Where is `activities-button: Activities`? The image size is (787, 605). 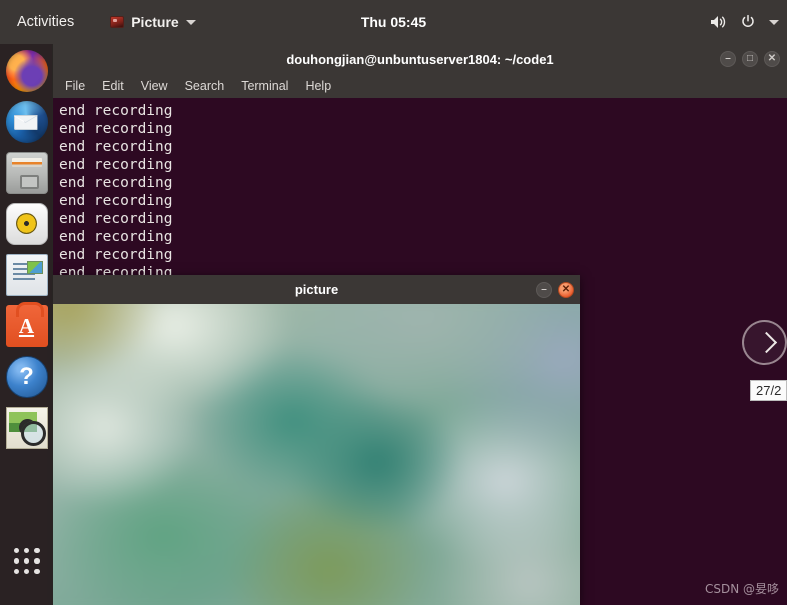
activities-button: Activities is located at coordinates (45, 22).